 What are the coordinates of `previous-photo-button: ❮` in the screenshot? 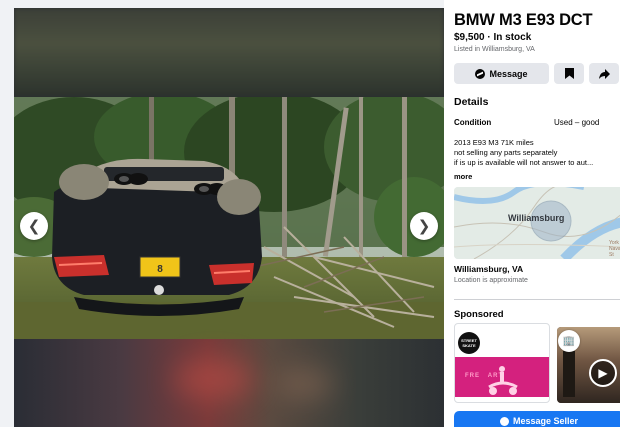 It's located at (34, 226).